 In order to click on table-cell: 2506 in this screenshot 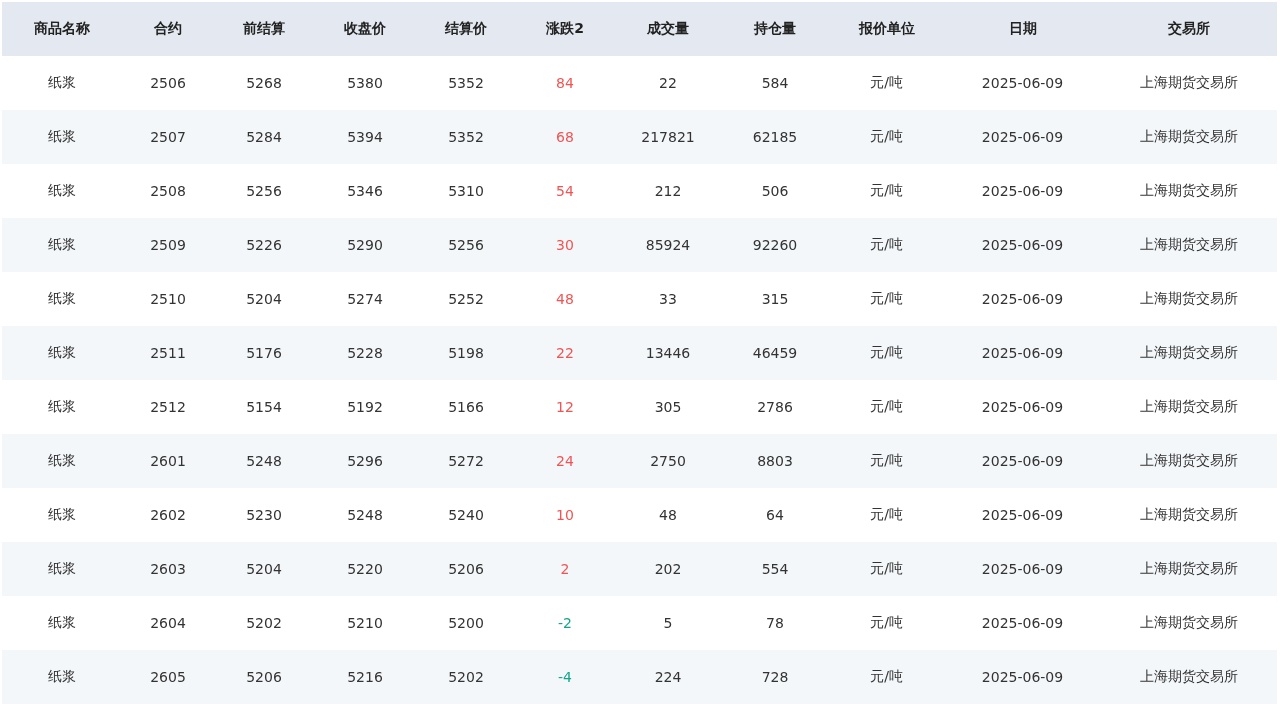, I will do `click(168, 83)`.